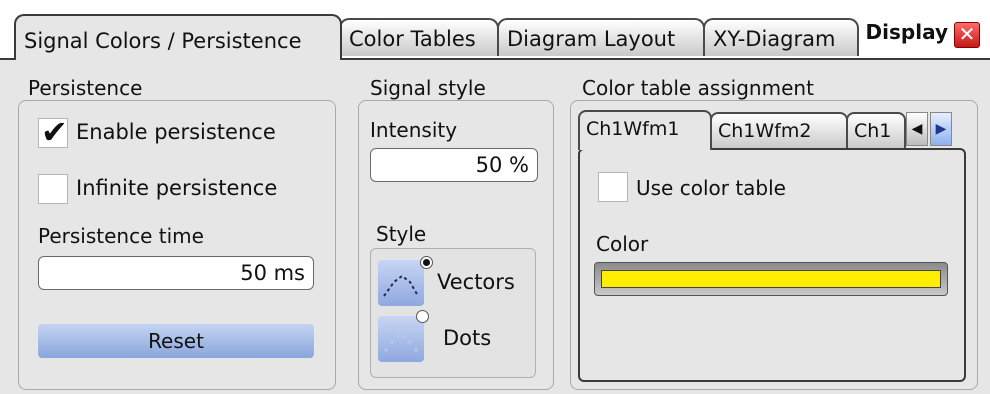  I want to click on tab-color-tables: Color Tables, so click(419, 37).